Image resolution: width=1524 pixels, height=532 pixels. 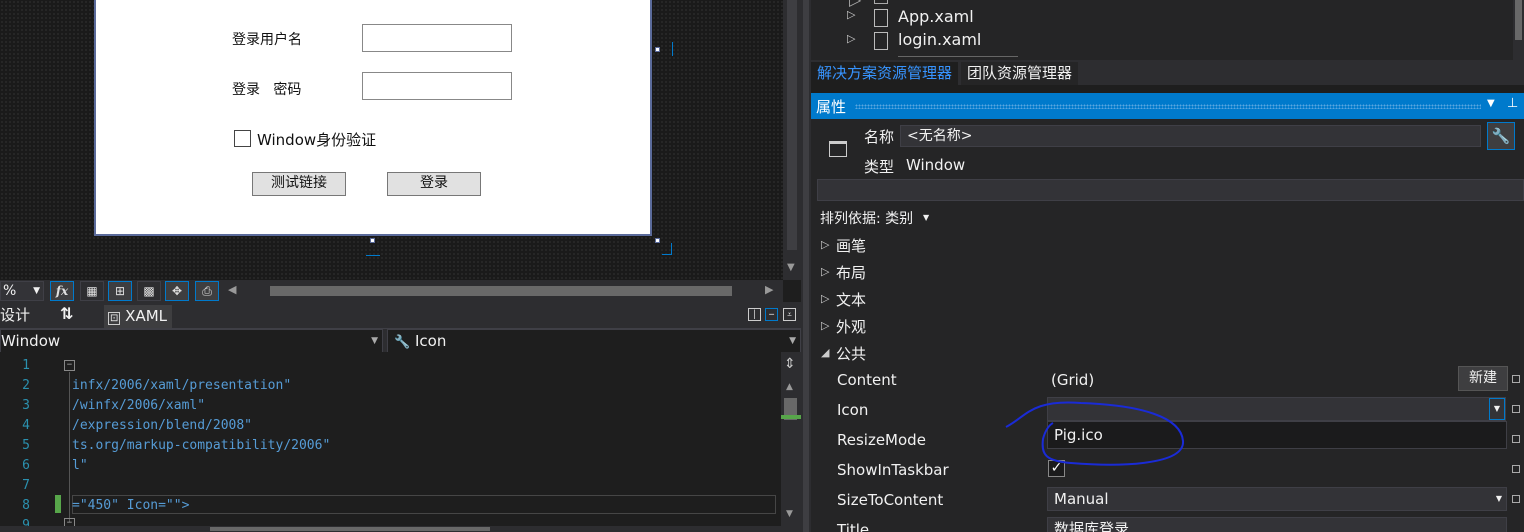 What do you see at coordinates (232, 289) in the screenshot?
I see `scroll-left-icon: ◀` at bounding box center [232, 289].